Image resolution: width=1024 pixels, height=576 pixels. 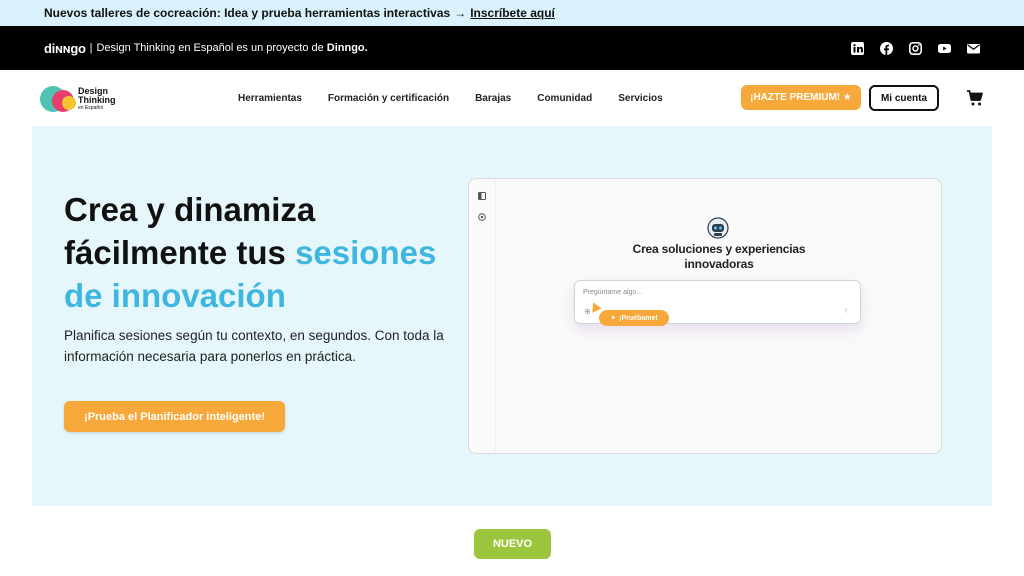 I want to click on arrow-right-icon: →, so click(x=460, y=13).